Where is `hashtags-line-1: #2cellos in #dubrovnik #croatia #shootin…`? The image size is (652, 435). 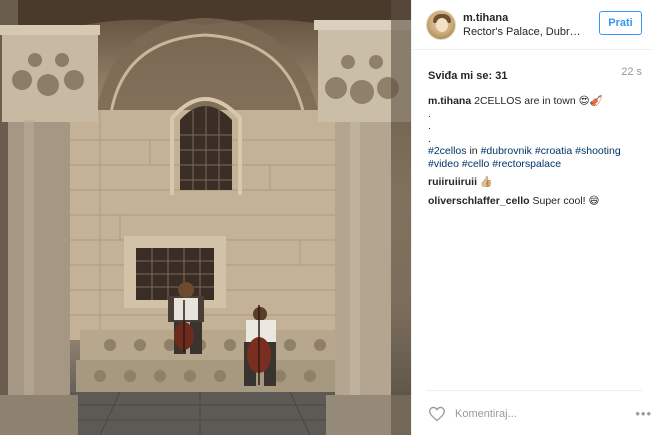
hashtags-line-1: #2cellos in #dubrovnik #croatia #shootin… is located at coordinates (536, 151).